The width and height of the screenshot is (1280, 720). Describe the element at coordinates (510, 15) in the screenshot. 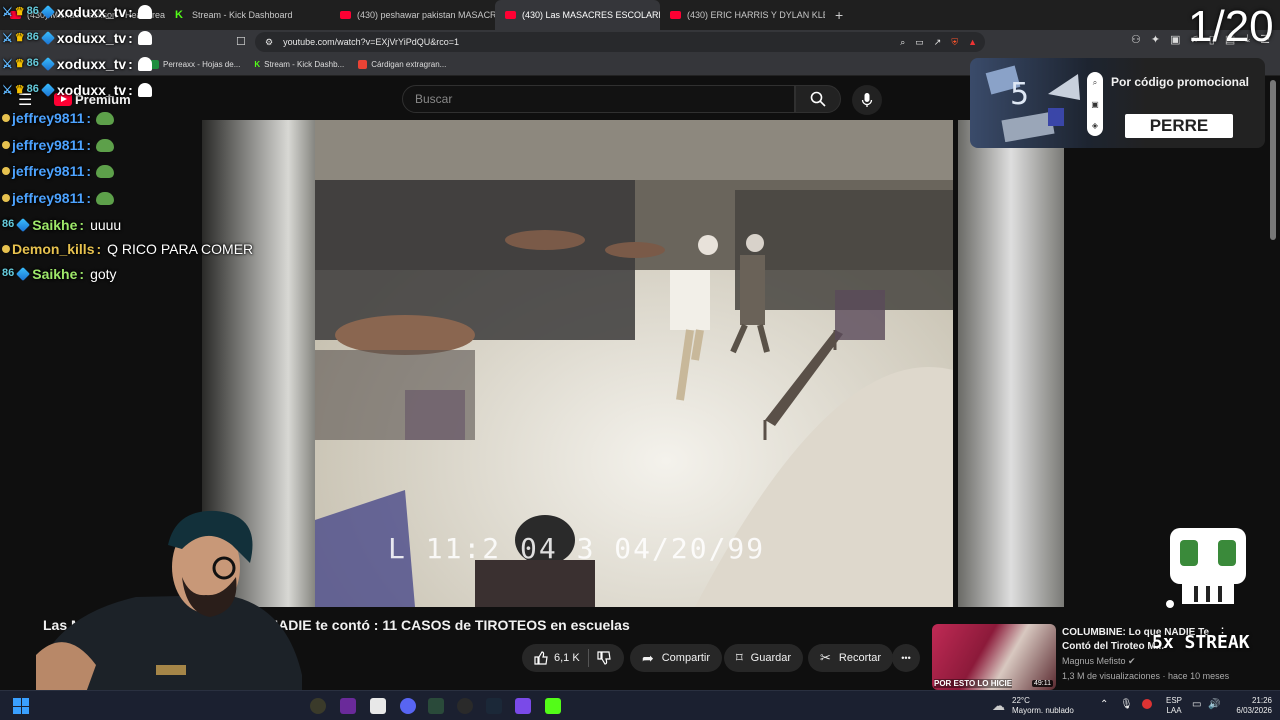

I see `youtube-icon` at that location.